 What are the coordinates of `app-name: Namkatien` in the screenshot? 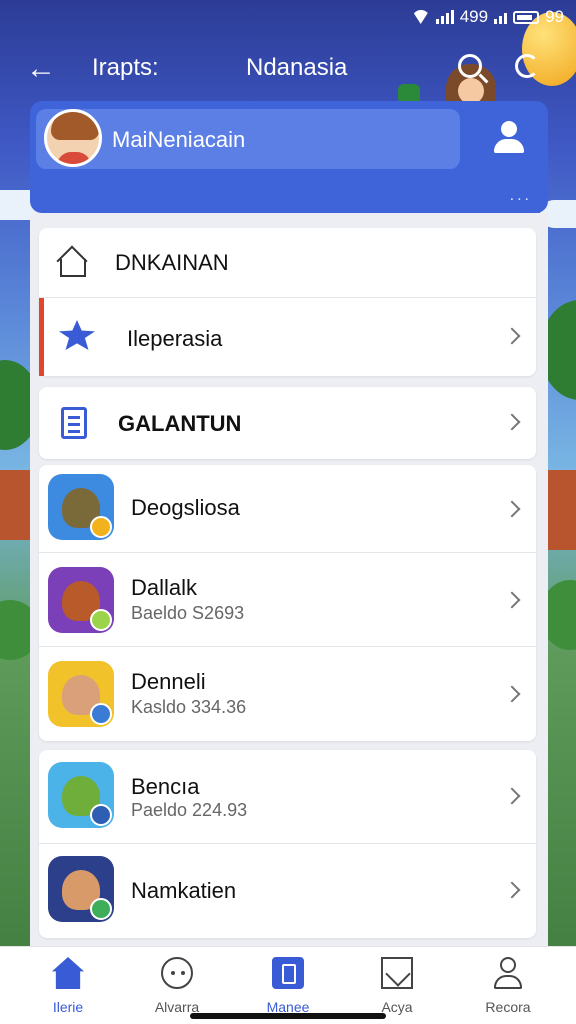 It's located at (184, 890).